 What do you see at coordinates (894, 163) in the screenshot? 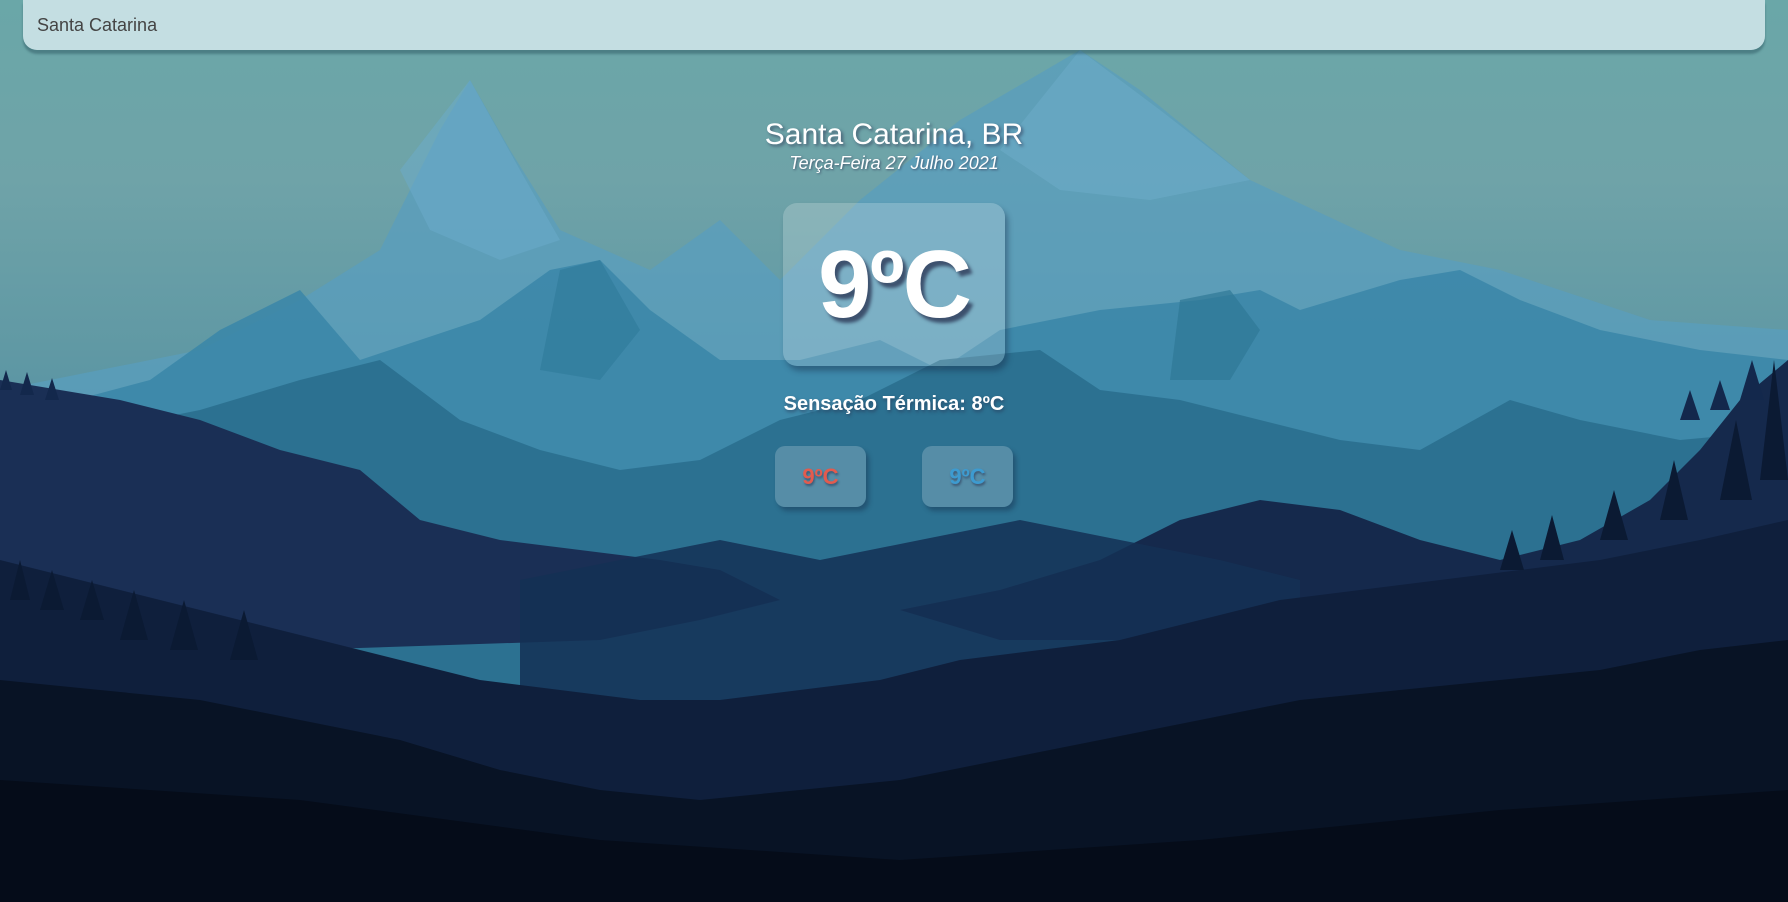
I see `current-date: Terça-Feira 27 Julho 2021` at bounding box center [894, 163].